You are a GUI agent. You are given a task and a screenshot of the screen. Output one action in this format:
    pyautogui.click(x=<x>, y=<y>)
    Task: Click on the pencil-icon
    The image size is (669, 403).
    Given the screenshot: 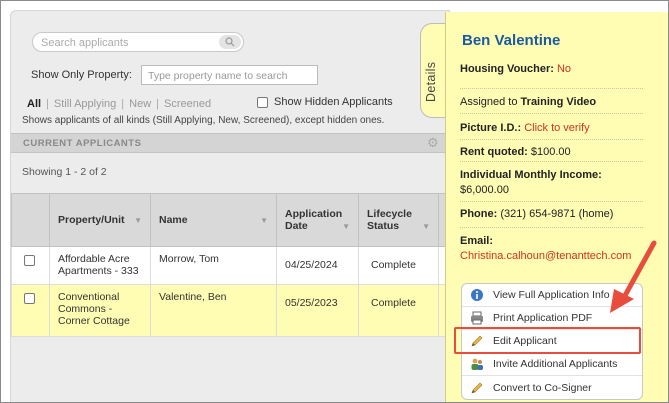 What is the action you would take?
    pyautogui.click(x=477, y=387)
    